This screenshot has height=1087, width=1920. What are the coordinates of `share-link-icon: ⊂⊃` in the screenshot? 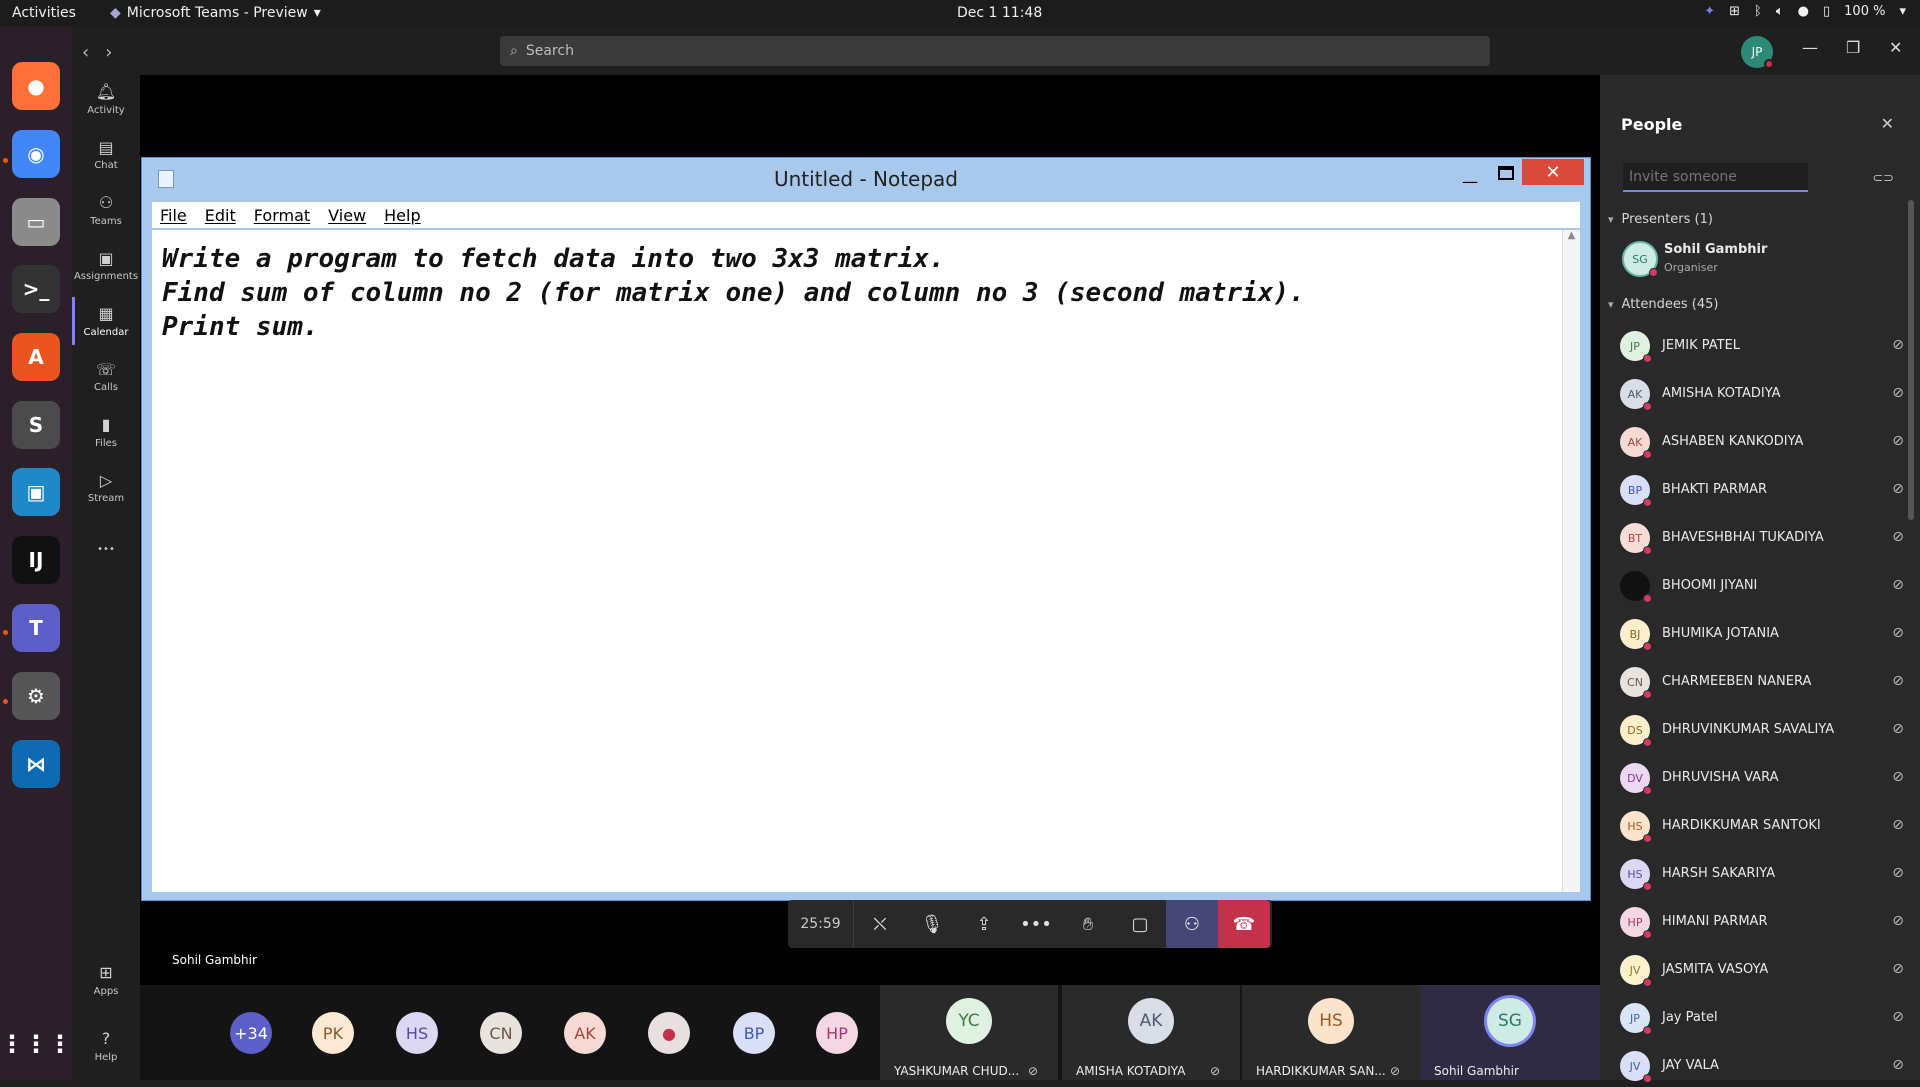 It's located at (1883, 178).